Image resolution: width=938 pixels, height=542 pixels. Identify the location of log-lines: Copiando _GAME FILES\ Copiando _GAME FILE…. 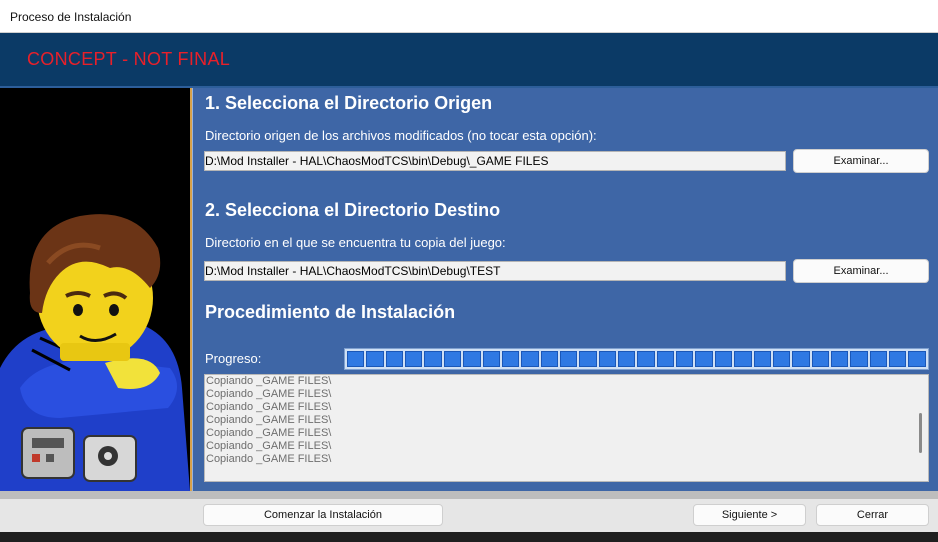
(268, 420).